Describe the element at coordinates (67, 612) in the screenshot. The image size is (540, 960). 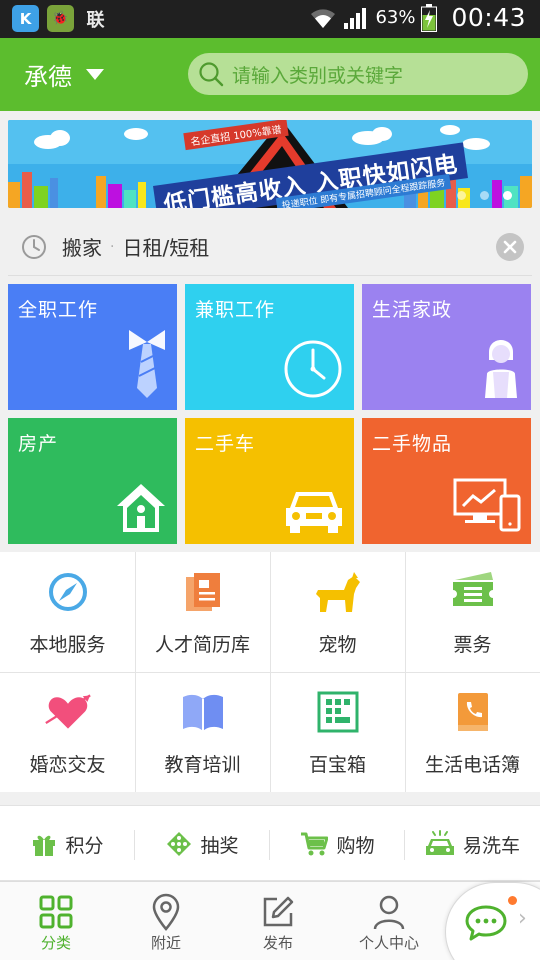
I see `service-local: 本地服务` at that location.